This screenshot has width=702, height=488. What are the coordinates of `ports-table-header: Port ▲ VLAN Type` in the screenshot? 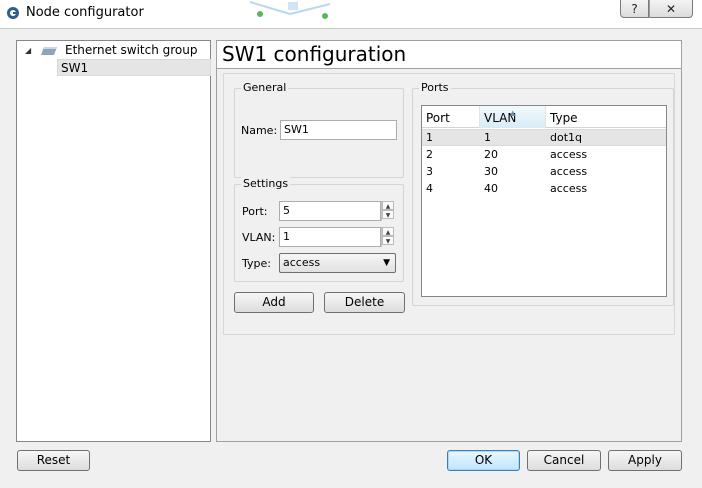 It's located at (544, 117).